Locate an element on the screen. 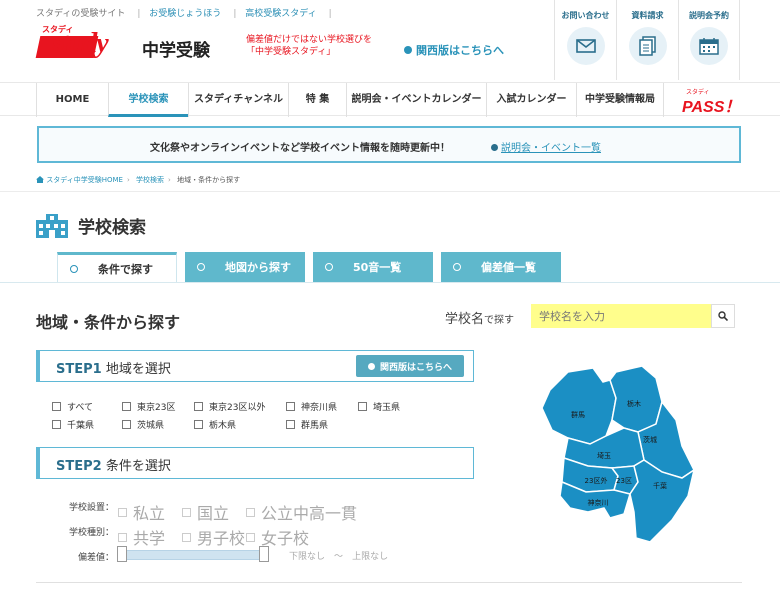  search-label-main: 学校名 is located at coordinates (465, 319).